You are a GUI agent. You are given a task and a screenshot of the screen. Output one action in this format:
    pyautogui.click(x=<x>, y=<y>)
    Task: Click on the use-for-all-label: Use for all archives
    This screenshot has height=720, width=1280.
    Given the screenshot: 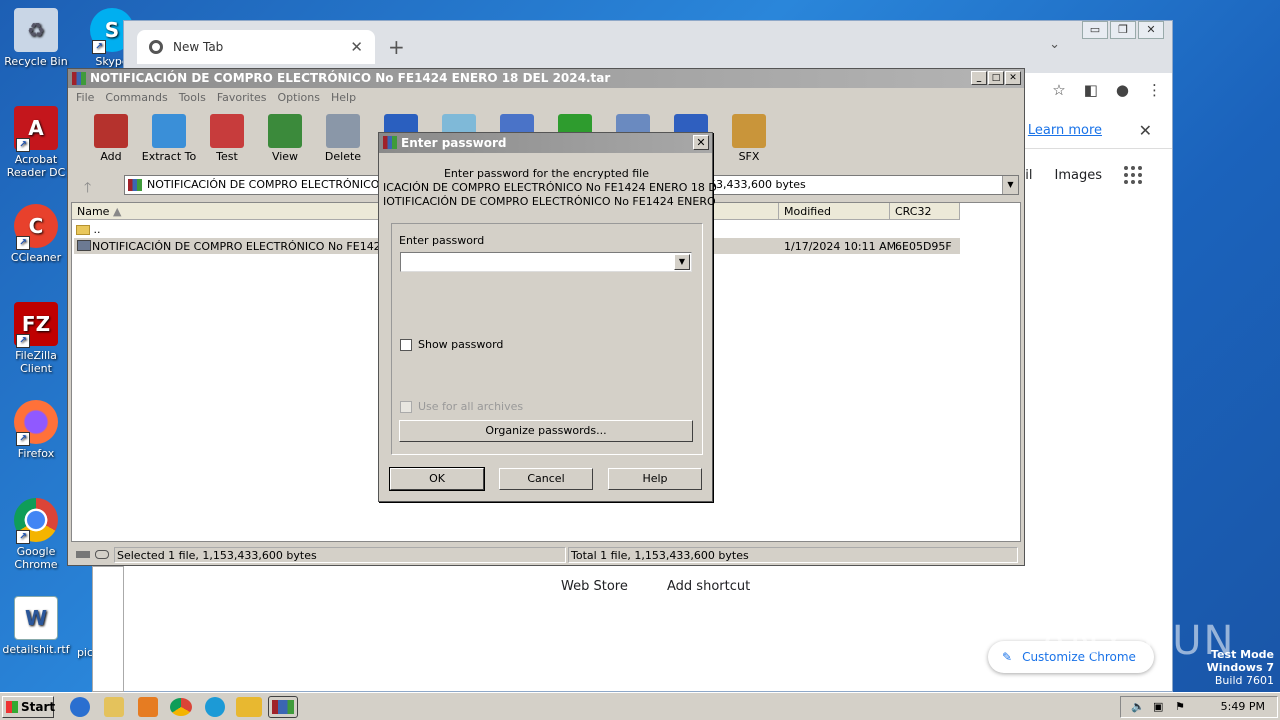 What is the action you would take?
    pyautogui.click(x=471, y=406)
    